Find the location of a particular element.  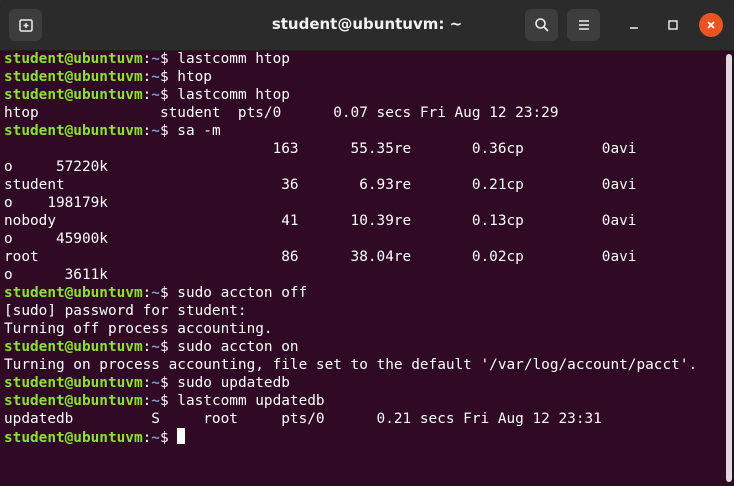

search-button is located at coordinates (541, 25).